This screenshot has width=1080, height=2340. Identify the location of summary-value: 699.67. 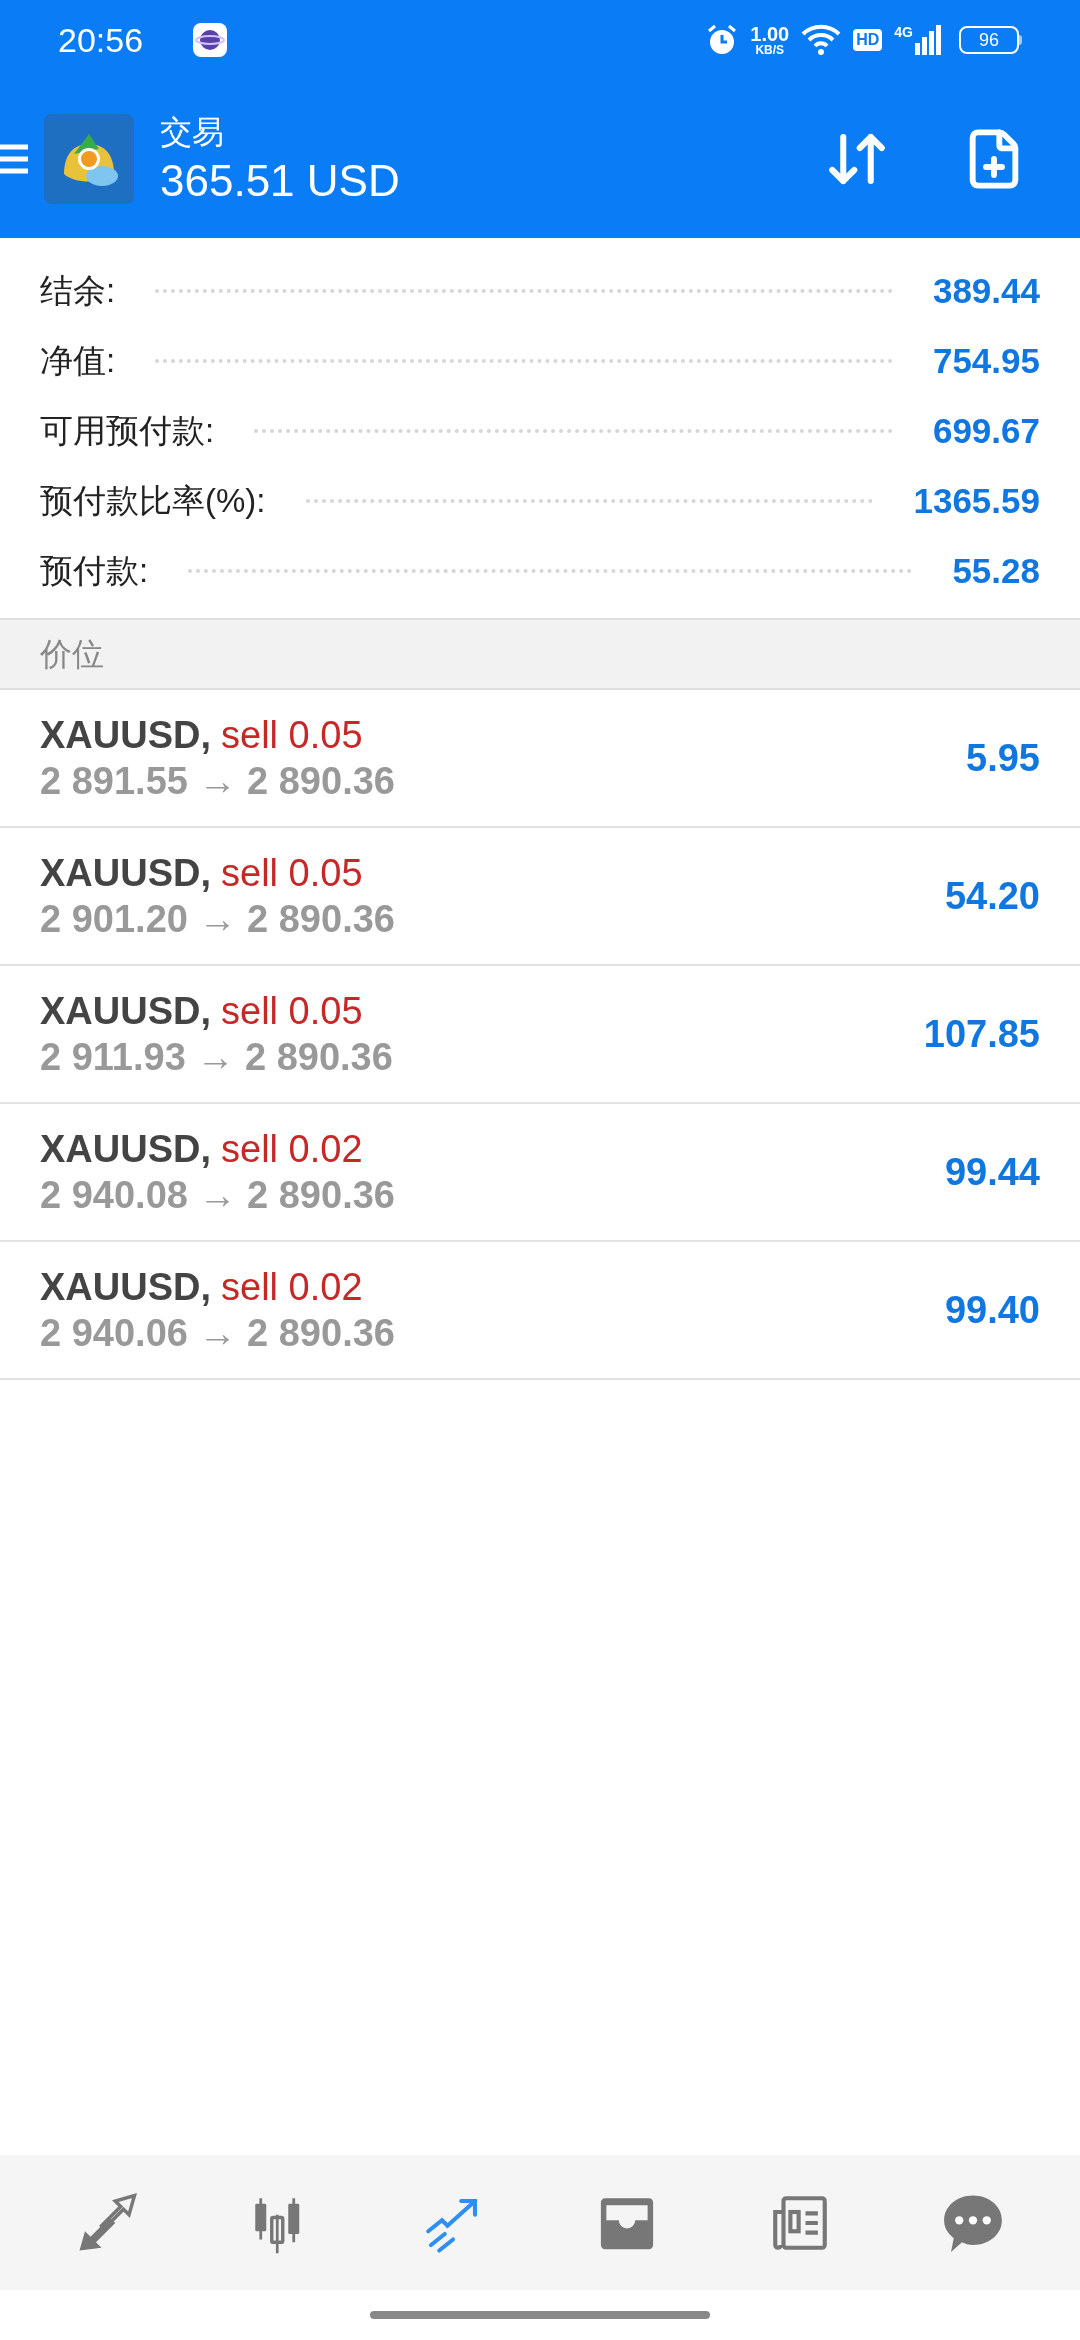
(986, 430).